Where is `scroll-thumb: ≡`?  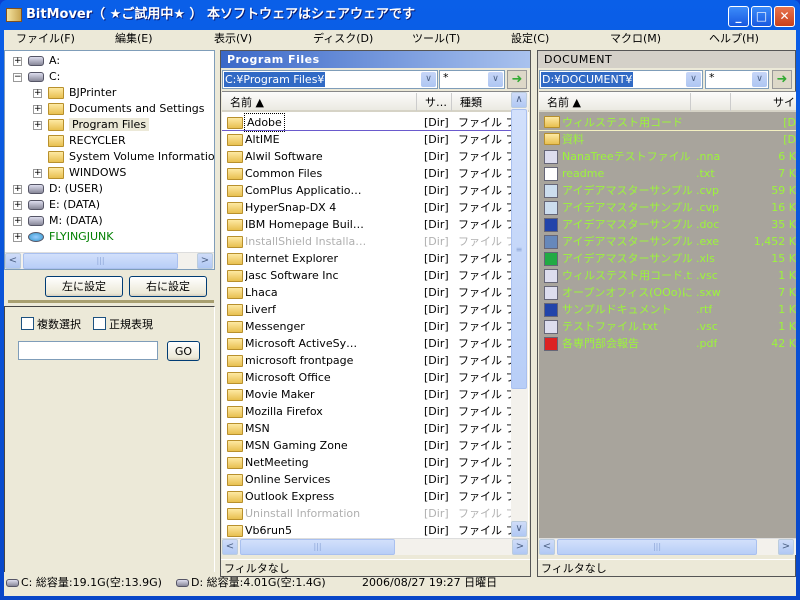
scroll-thumb: ≡ is located at coordinates (519, 249).